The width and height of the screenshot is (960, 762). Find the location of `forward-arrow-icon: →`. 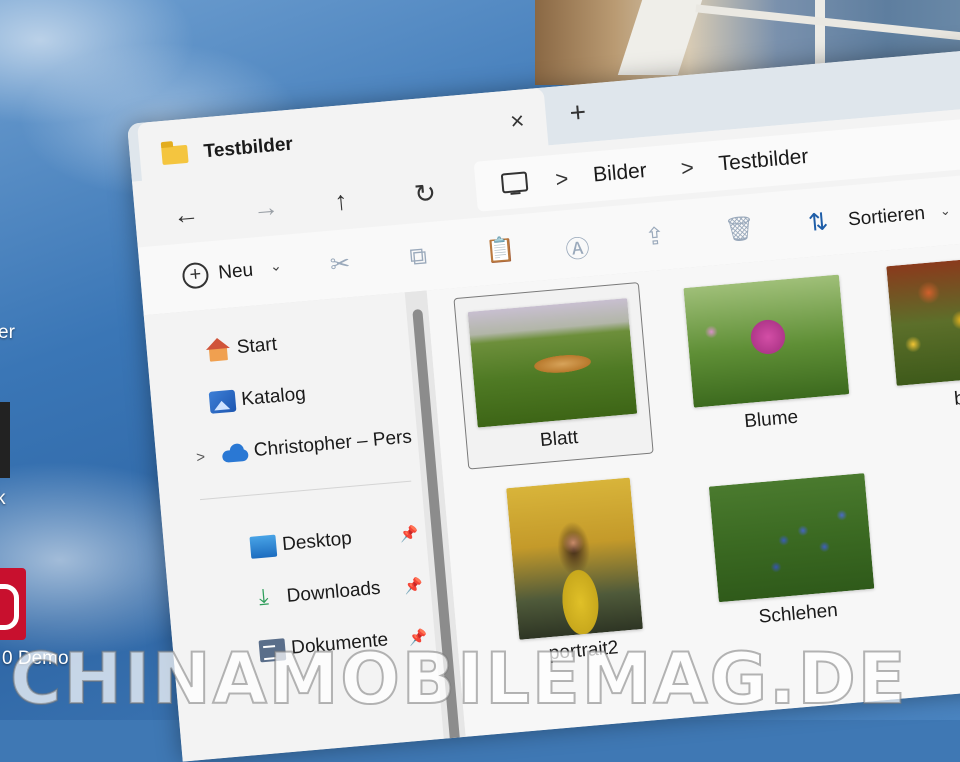

forward-arrow-icon: → is located at coordinates (266, 207).